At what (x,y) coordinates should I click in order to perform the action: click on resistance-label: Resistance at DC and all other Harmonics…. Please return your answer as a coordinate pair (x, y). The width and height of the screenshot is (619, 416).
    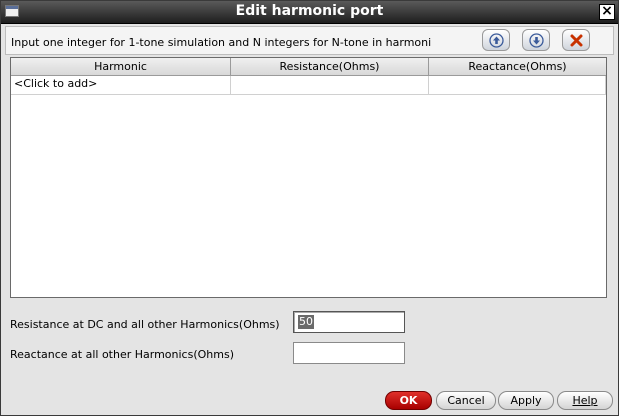
    Looking at the image, I should click on (145, 324).